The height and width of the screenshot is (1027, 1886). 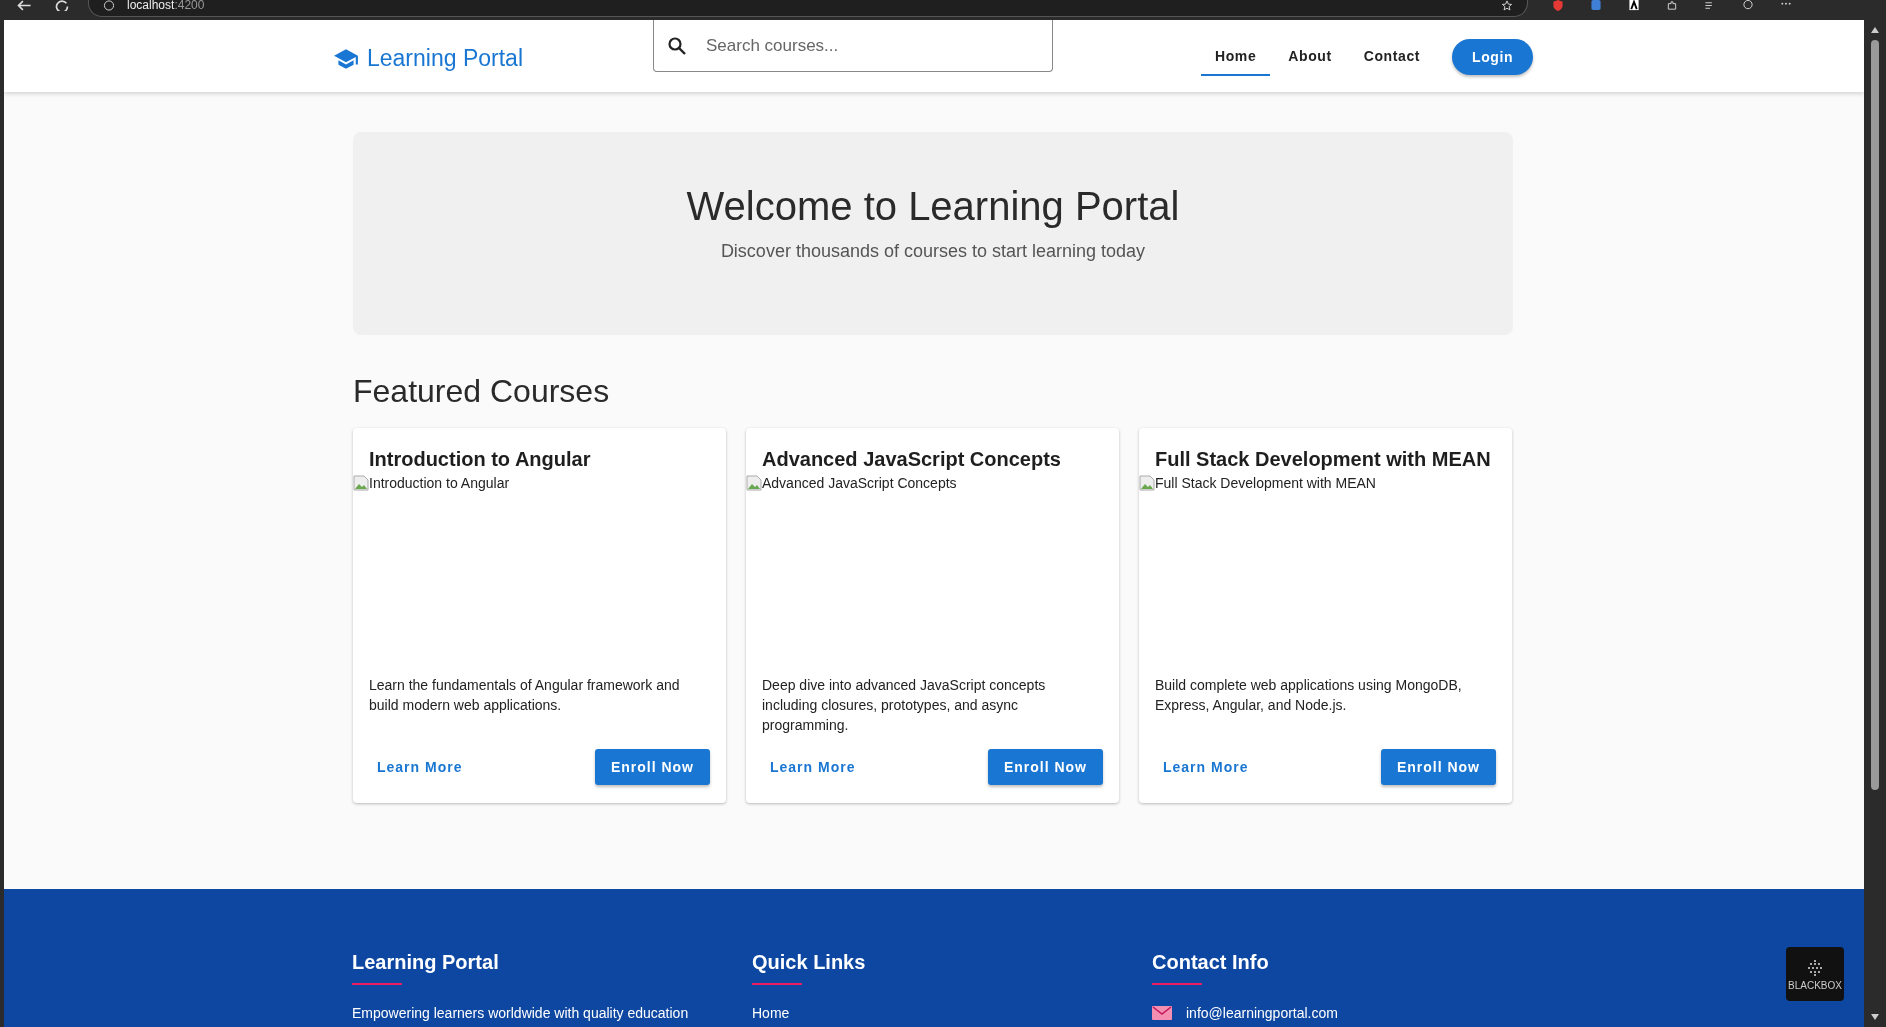 What do you see at coordinates (1392, 57) in the screenshot?
I see `nav-link: Contact` at bounding box center [1392, 57].